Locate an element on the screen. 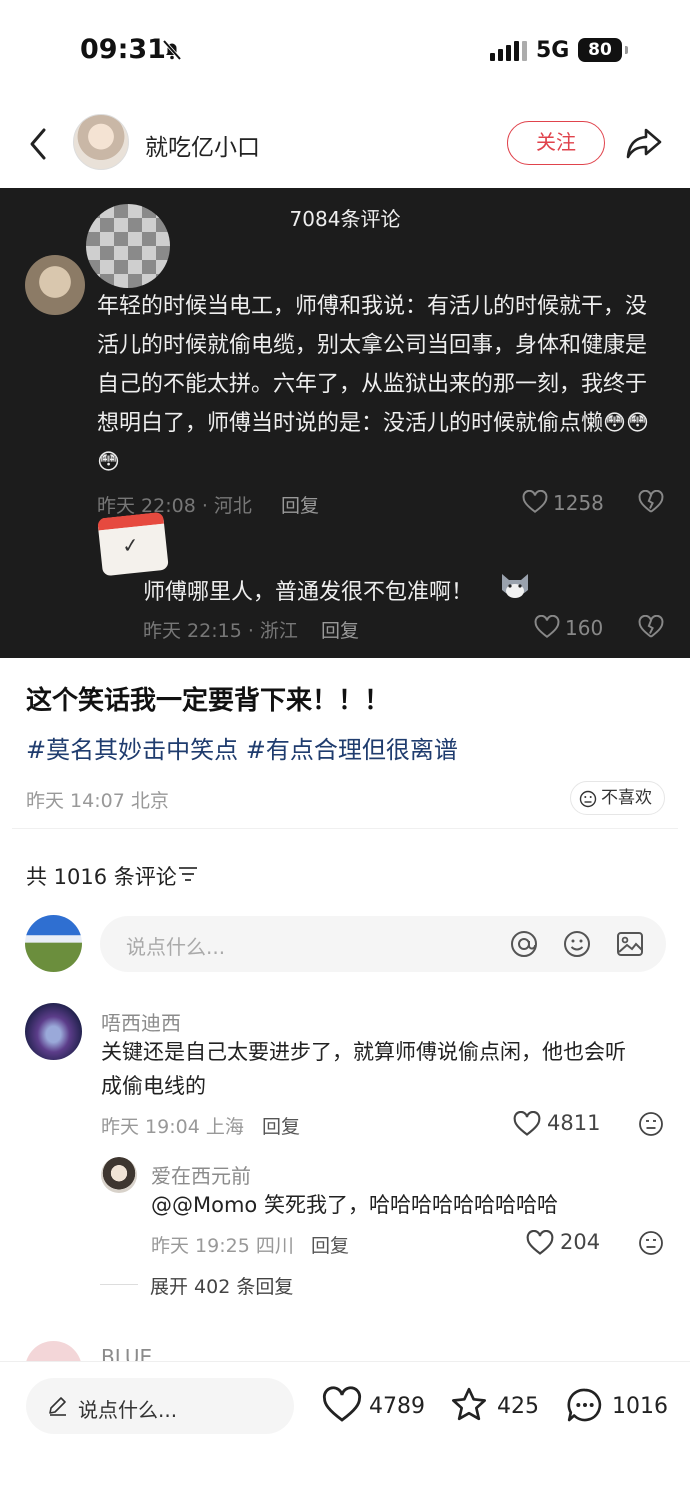 The image size is (690, 1499). sort-icon is located at coordinates (188, 874).